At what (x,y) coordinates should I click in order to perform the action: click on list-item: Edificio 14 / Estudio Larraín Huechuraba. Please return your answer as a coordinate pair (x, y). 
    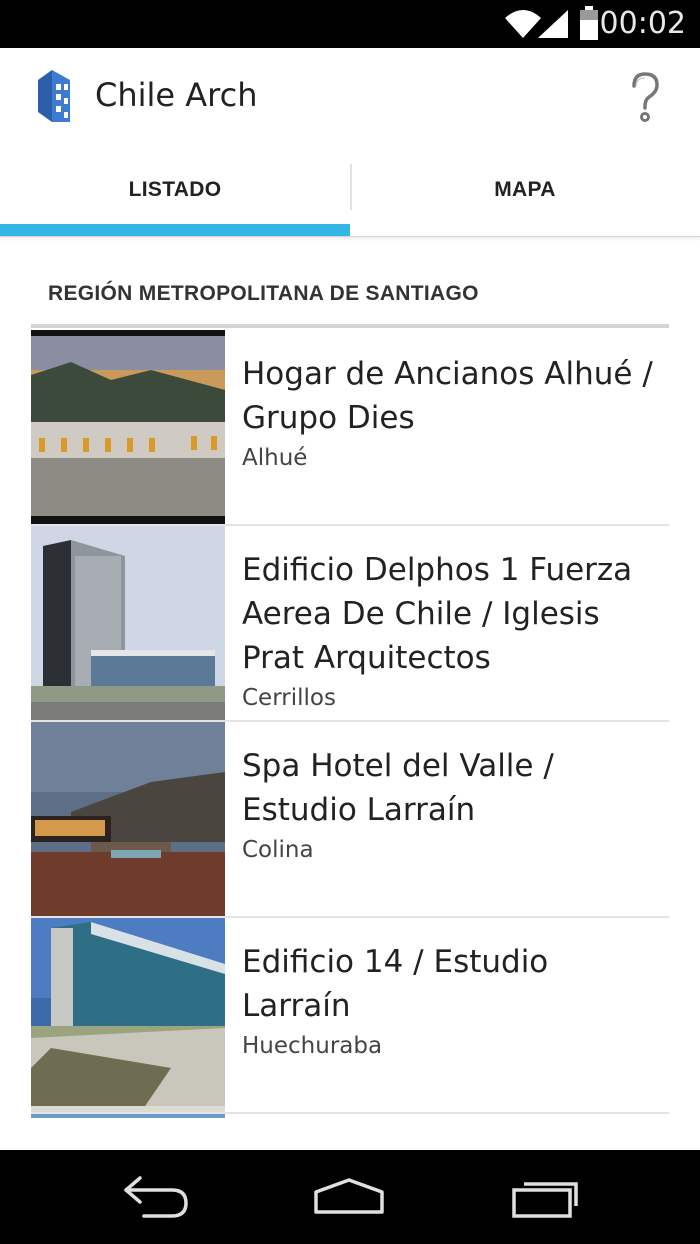
    Looking at the image, I should click on (350, 1016).